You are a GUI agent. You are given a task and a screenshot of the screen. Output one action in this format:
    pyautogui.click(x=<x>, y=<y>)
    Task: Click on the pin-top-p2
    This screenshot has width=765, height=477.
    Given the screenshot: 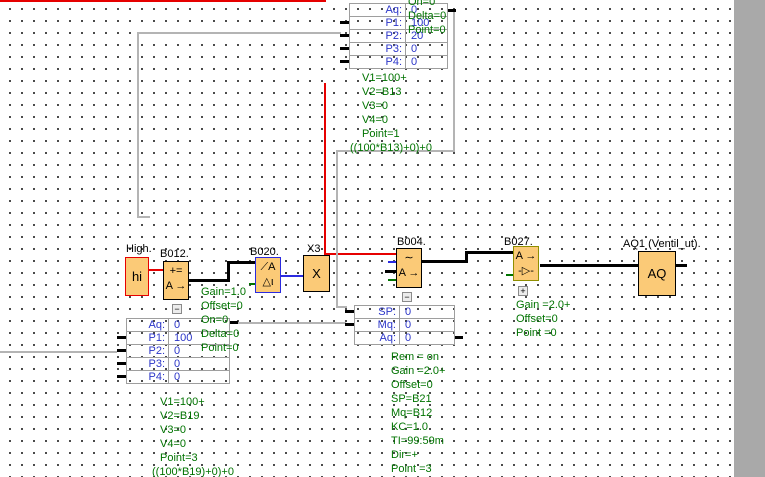 What is the action you would take?
    pyautogui.click(x=344, y=35)
    